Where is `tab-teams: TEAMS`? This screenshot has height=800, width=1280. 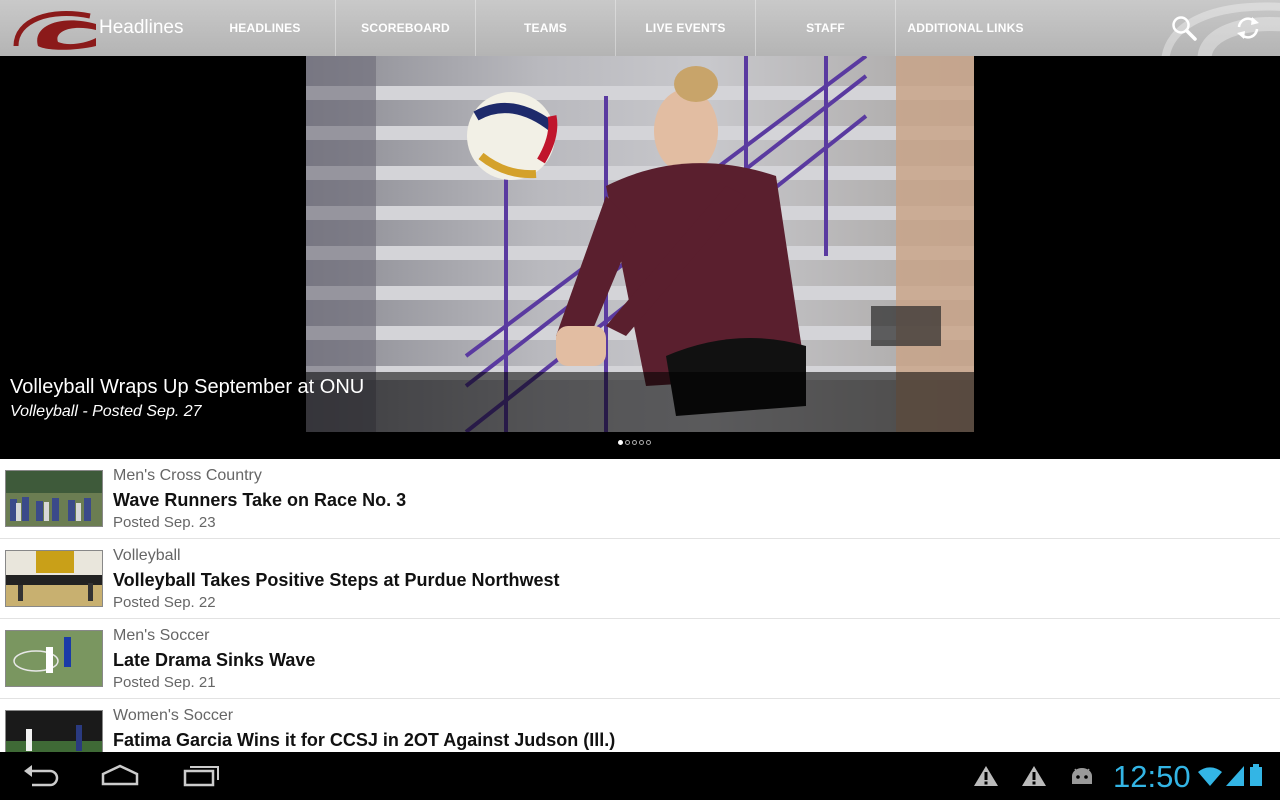 tab-teams: TEAMS is located at coordinates (545, 28).